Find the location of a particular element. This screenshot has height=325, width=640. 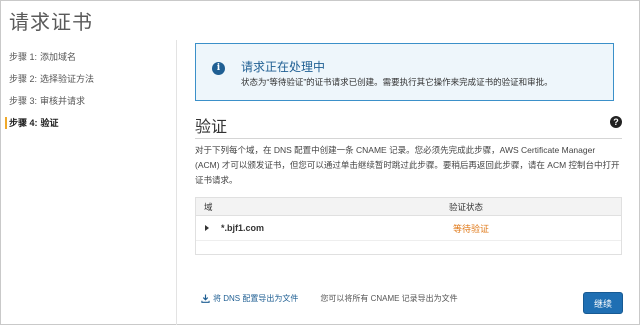

continue-button: 继续 is located at coordinates (603, 303).